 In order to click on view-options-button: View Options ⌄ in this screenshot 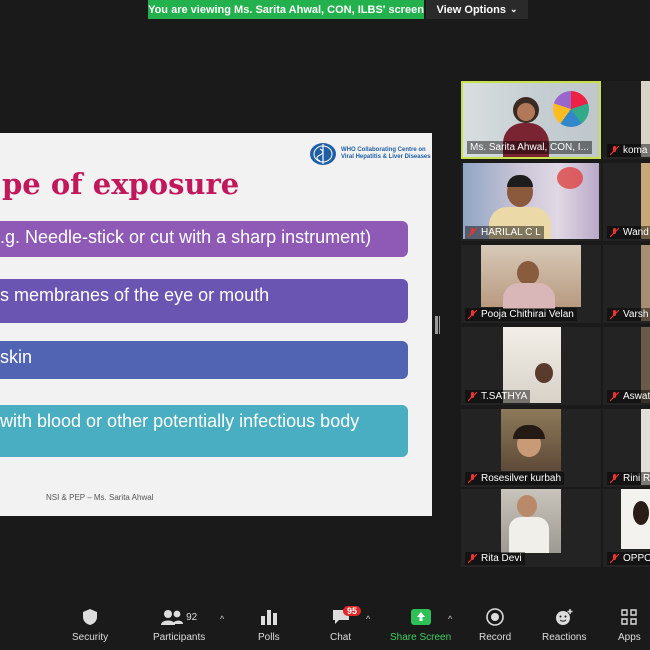, I will do `click(477, 9)`.